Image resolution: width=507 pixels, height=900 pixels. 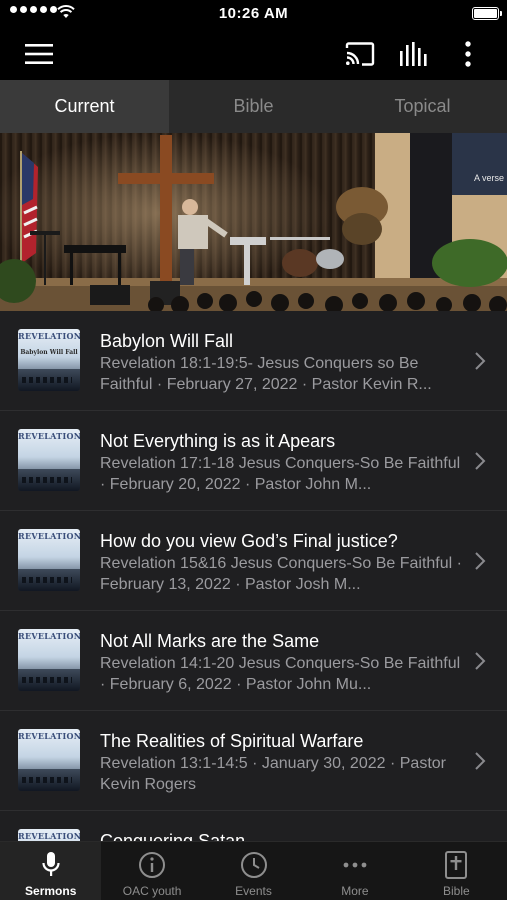 I want to click on nav-label: More, so click(x=355, y=891).